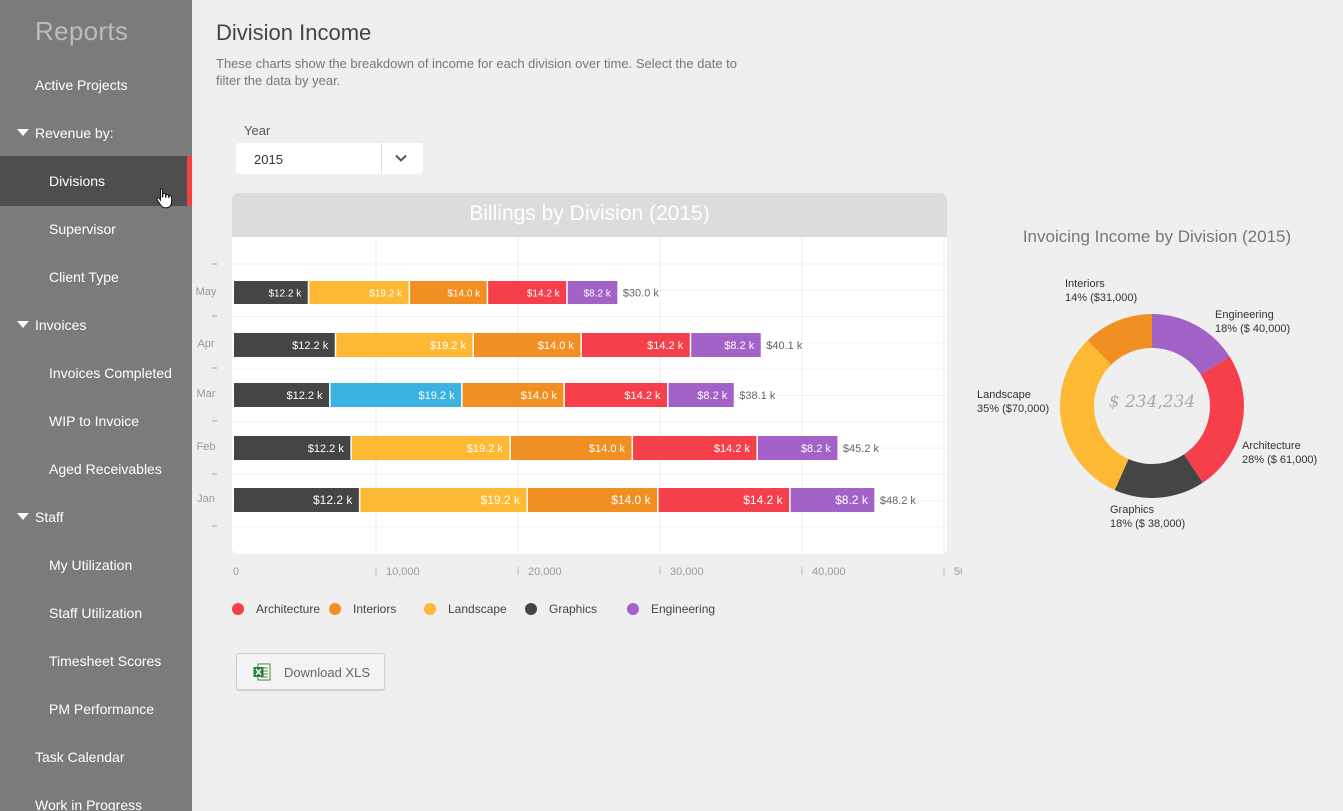 The width and height of the screenshot is (1343, 811). Describe the element at coordinates (206, 447) in the screenshot. I see `y-category-label: Feb` at that location.